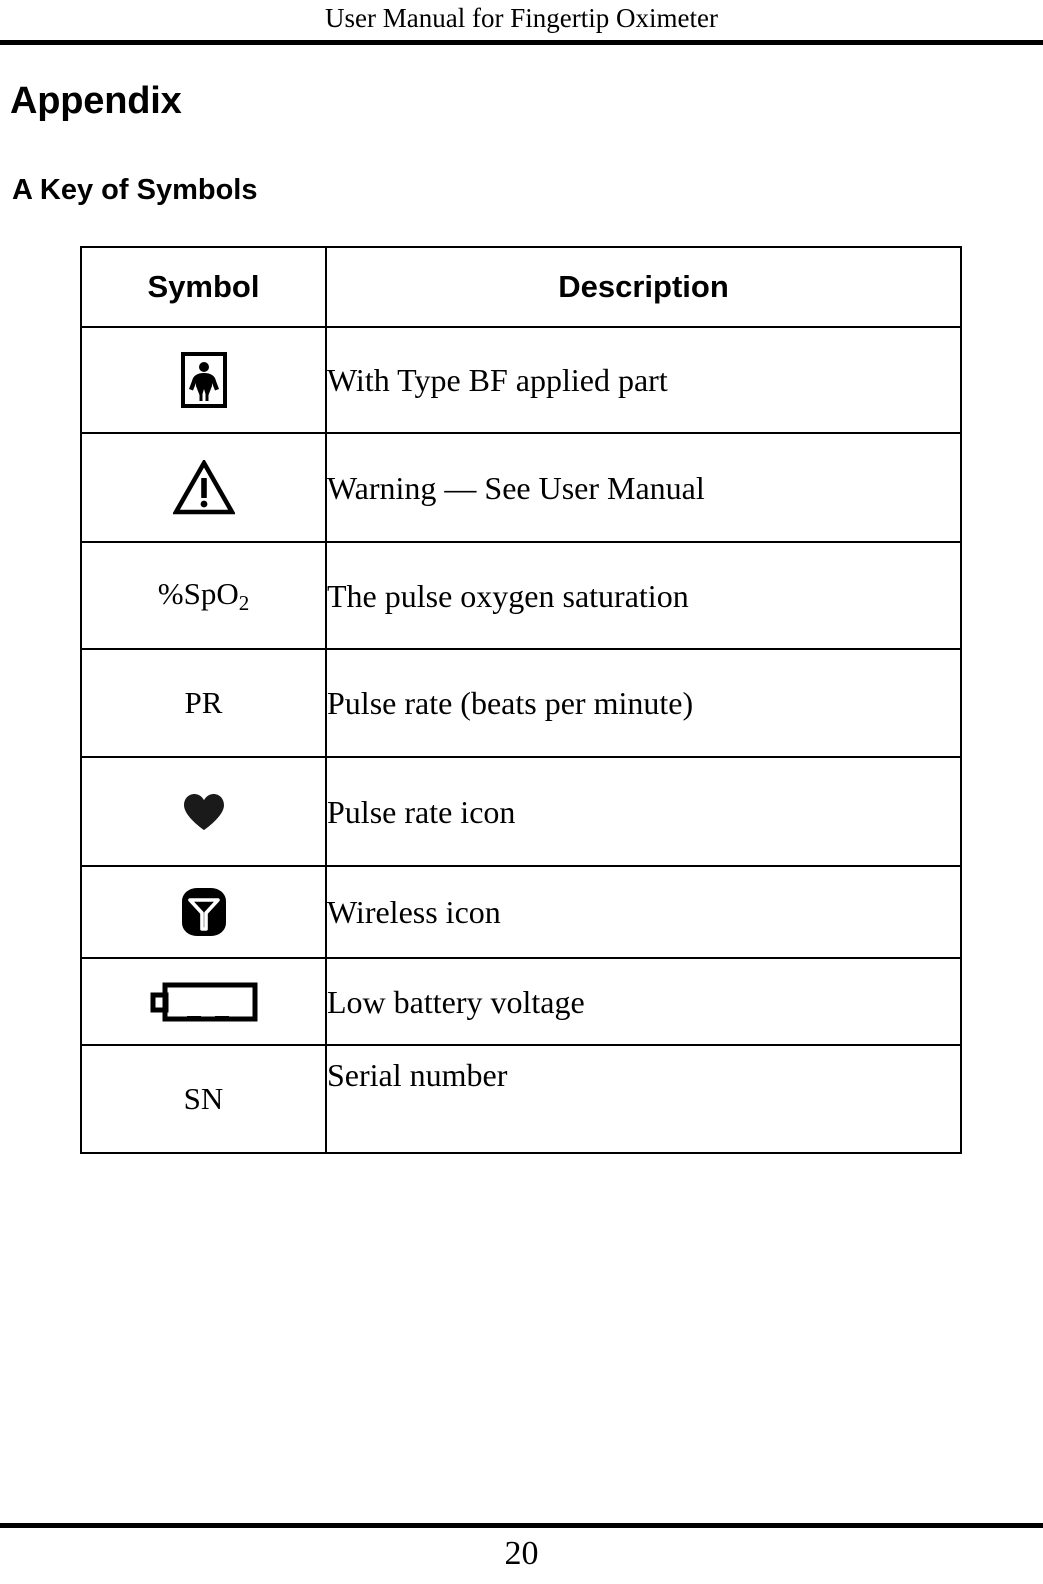 This screenshot has height=1584, width=1043. Describe the element at coordinates (203, 1099) in the screenshot. I see `symbol-cell: SN` at that location.